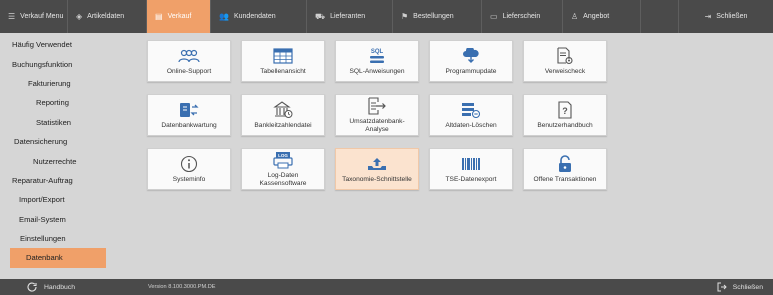  I want to click on sidebar-item-label: Fakturierung, so click(49, 83).